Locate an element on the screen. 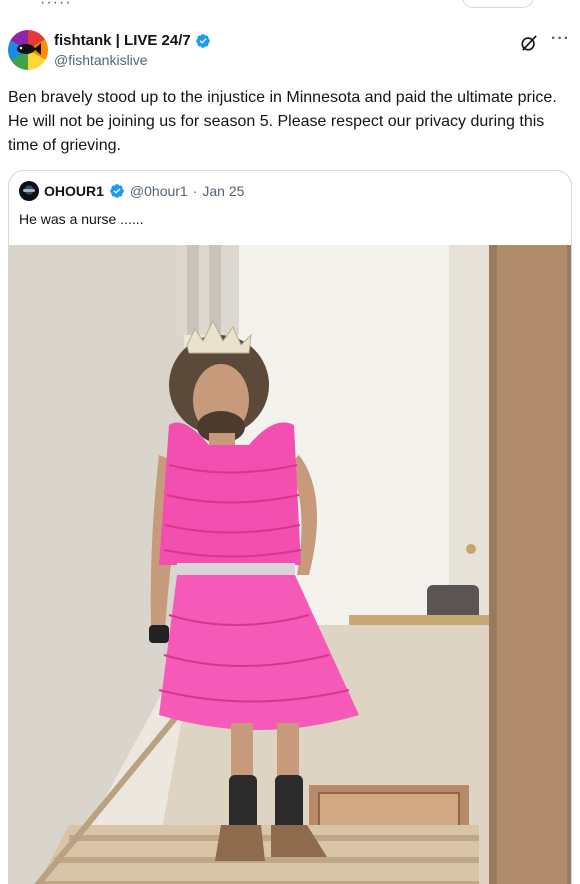  avatar is located at coordinates (28, 50).